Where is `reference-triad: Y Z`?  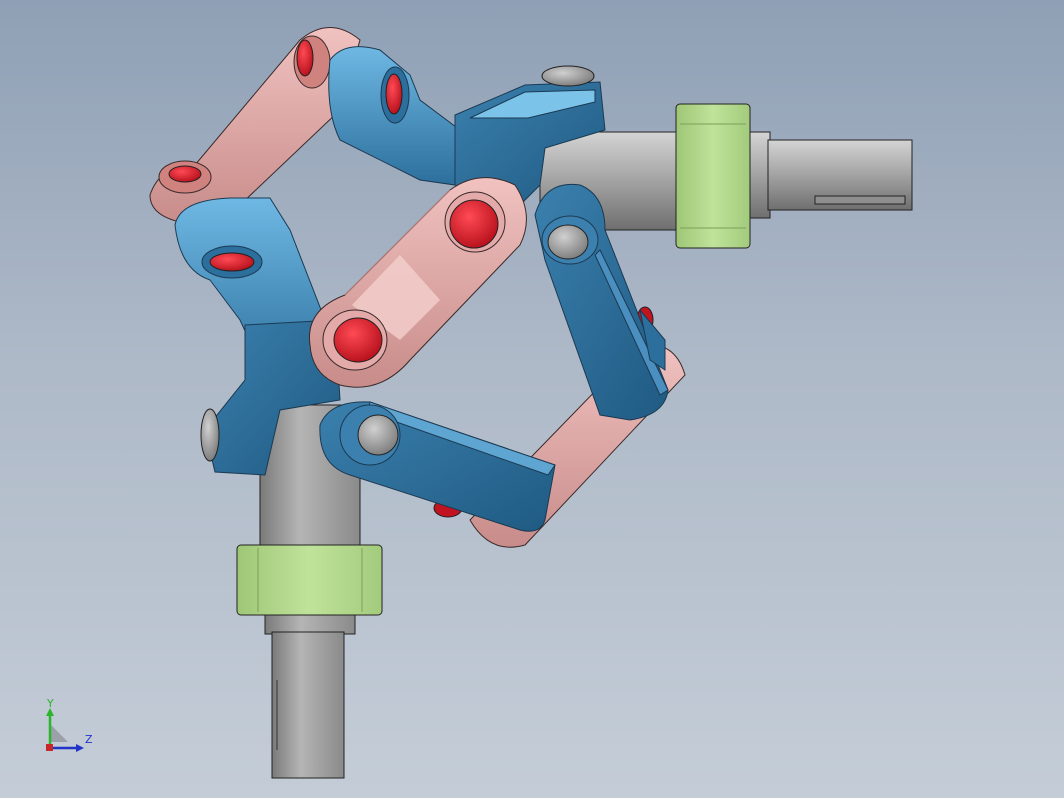
reference-triad: Y Z is located at coordinates (68, 728).